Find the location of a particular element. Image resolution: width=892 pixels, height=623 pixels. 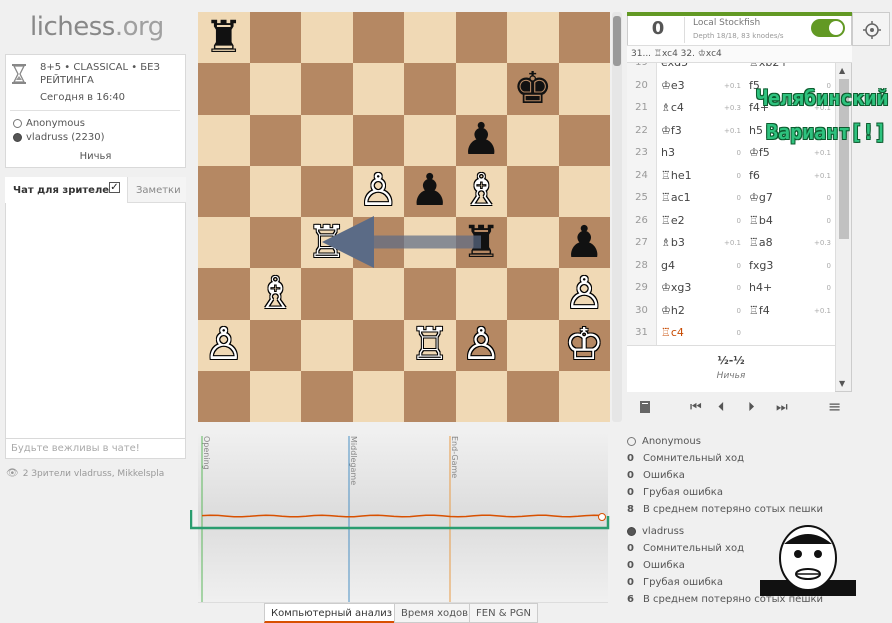

move-row: 23 h3 0 ♔f5 +0.1 is located at coordinates (731, 153).